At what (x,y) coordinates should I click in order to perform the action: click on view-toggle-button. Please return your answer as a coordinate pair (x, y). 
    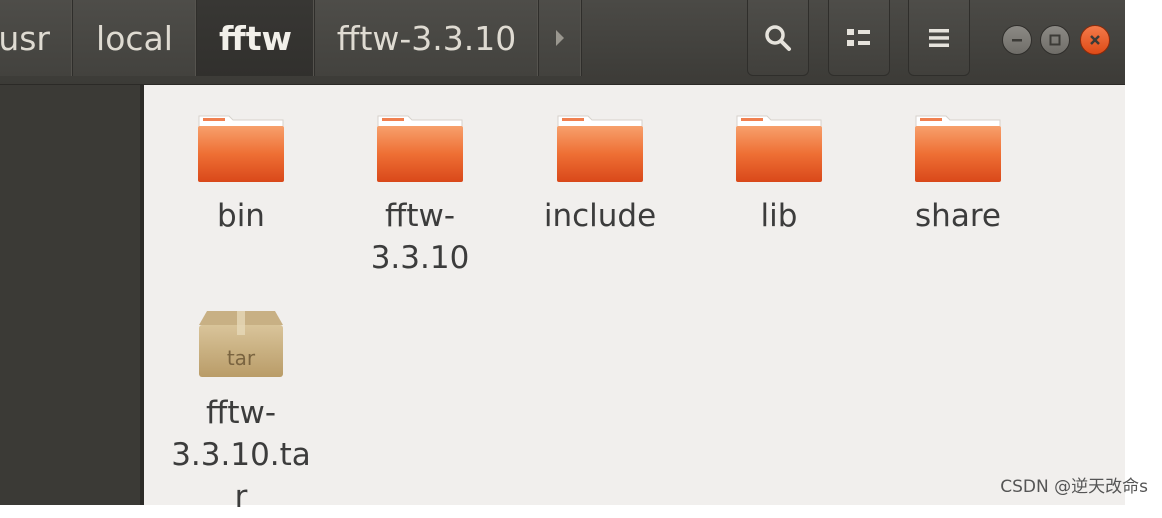
    Looking at the image, I should click on (859, 38).